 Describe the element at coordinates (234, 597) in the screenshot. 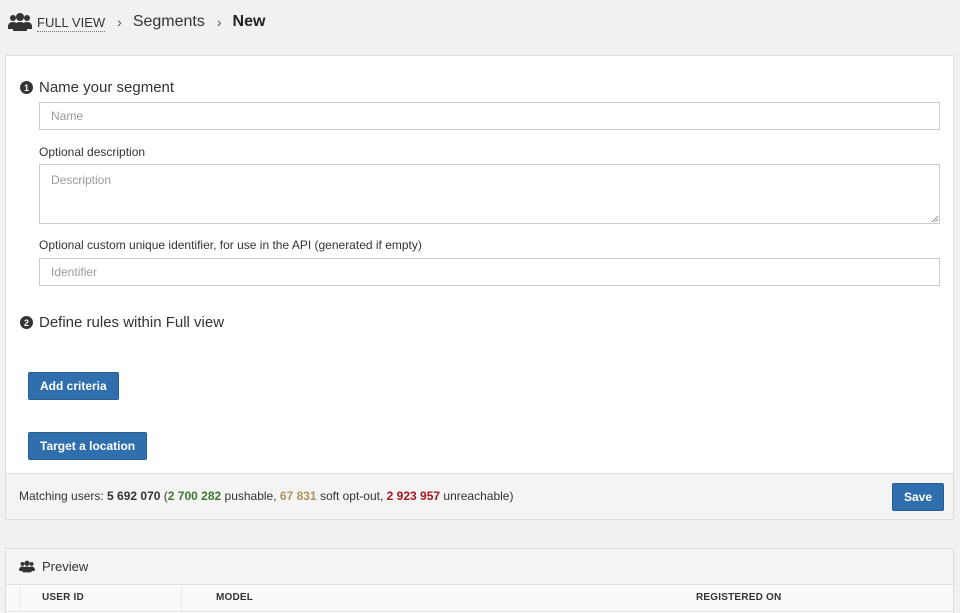

I see `column-header-model: MODEL` at that location.